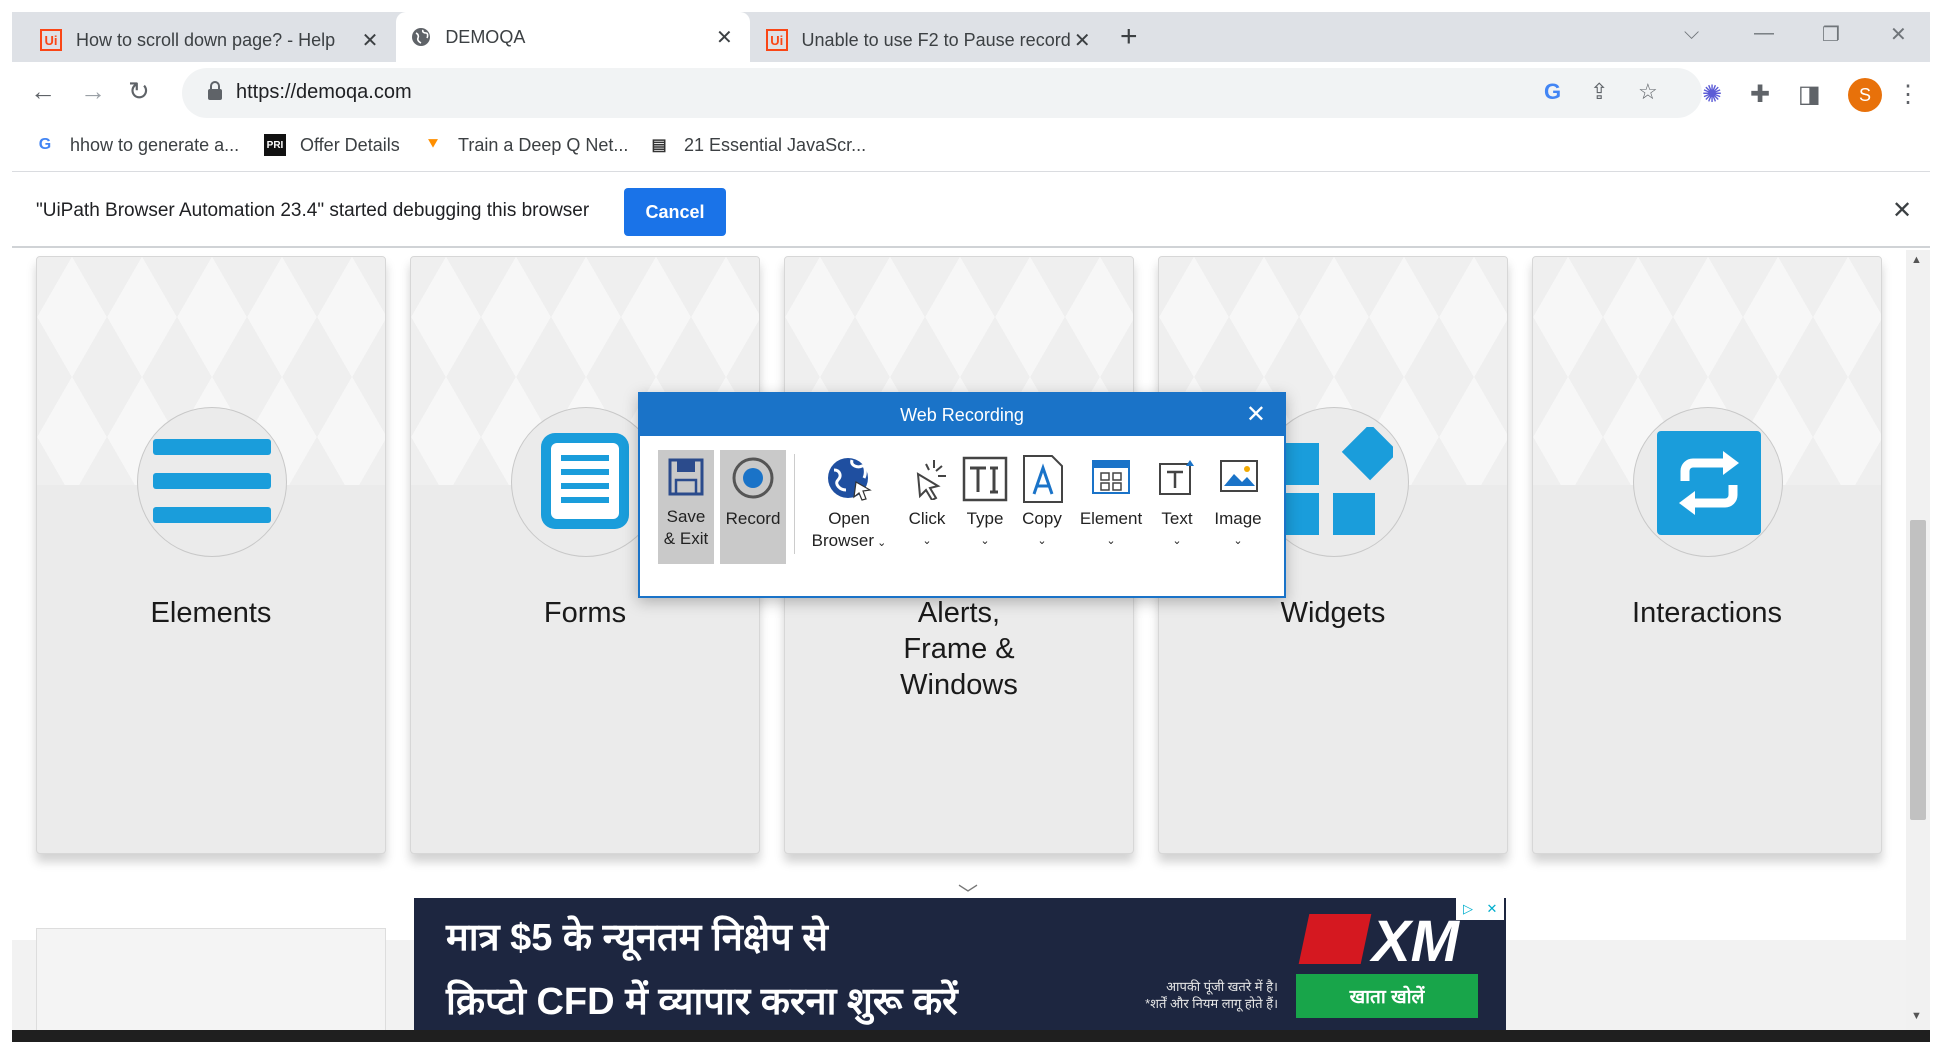 The width and height of the screenshot is (1942, 1042). What do you see at coordinates (1707, 555) in the screenshot?
I see `card-interactions: Interactions` at bounding box center [1707, 555].